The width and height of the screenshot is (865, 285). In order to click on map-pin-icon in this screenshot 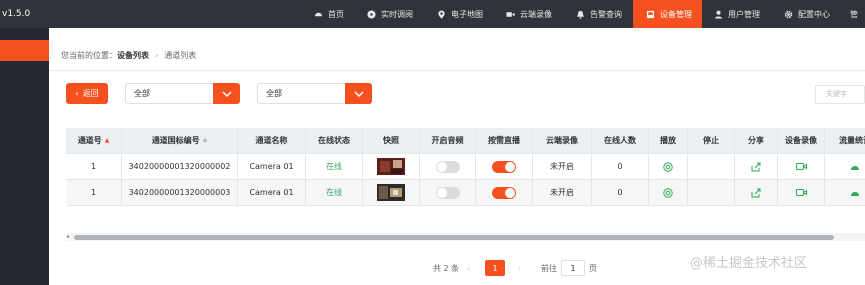, I will do `click(441, 14)`.